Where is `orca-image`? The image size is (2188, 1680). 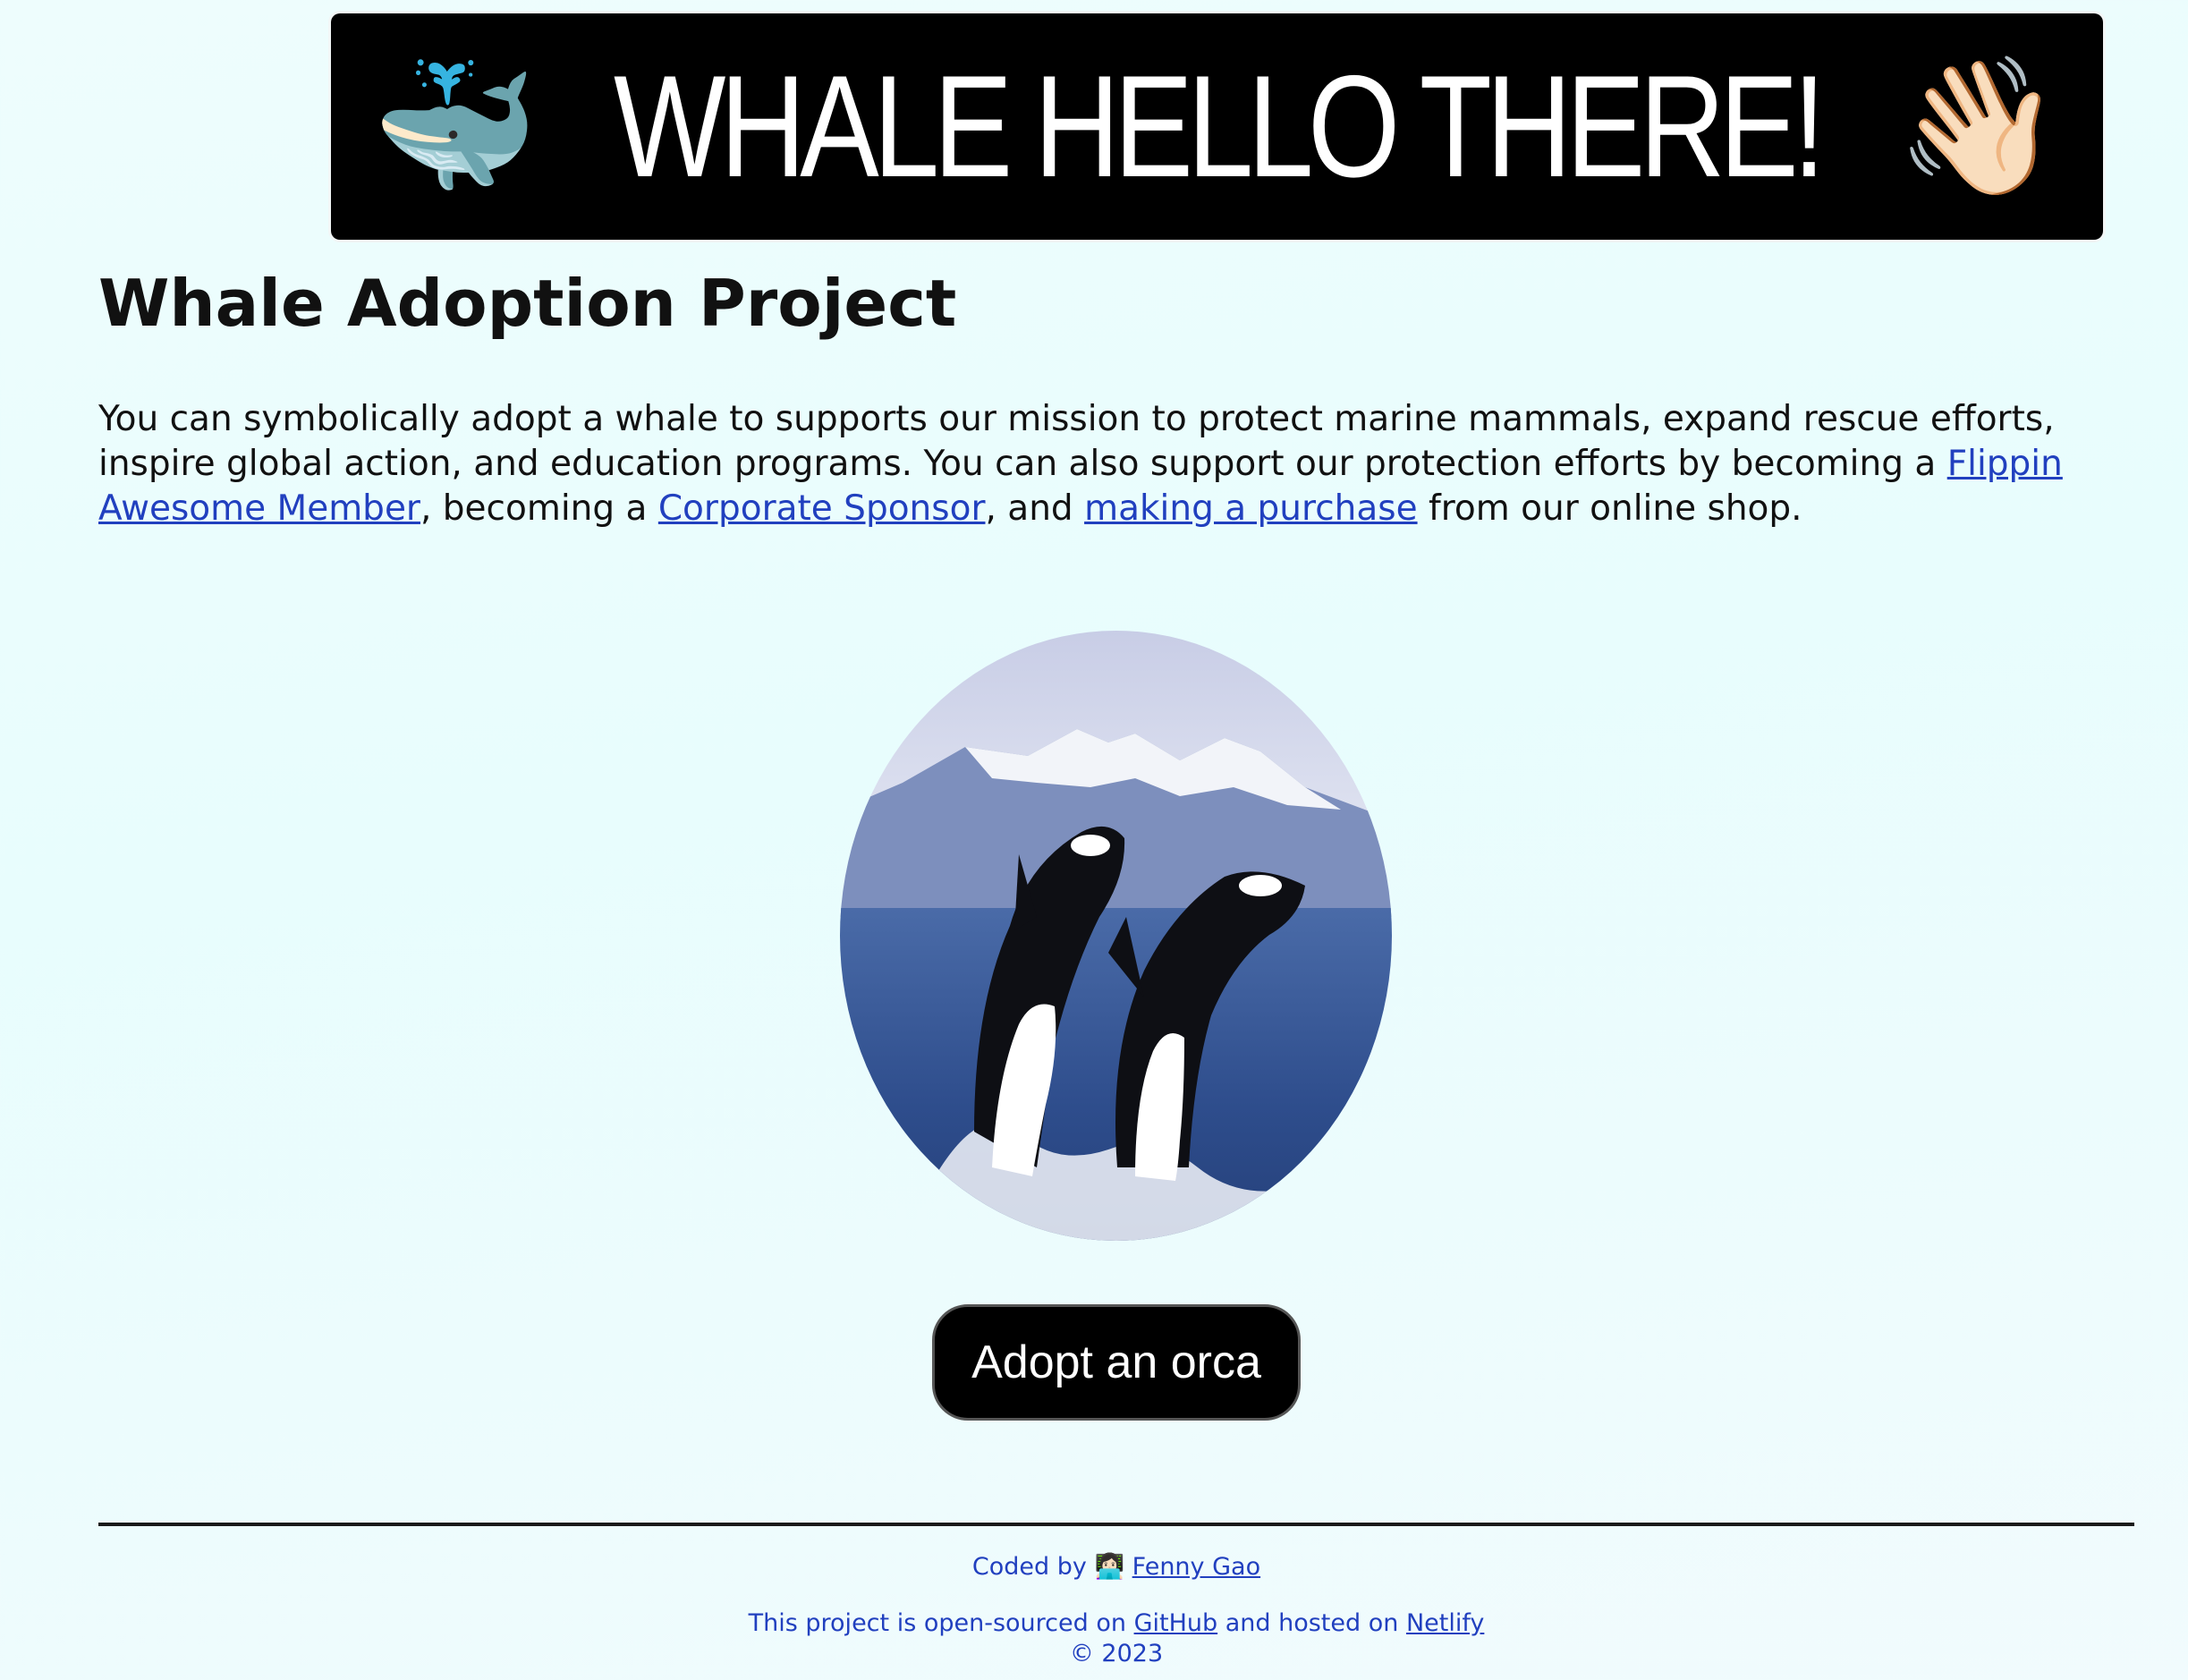 orca-image is located at coordinates (1116, 936).